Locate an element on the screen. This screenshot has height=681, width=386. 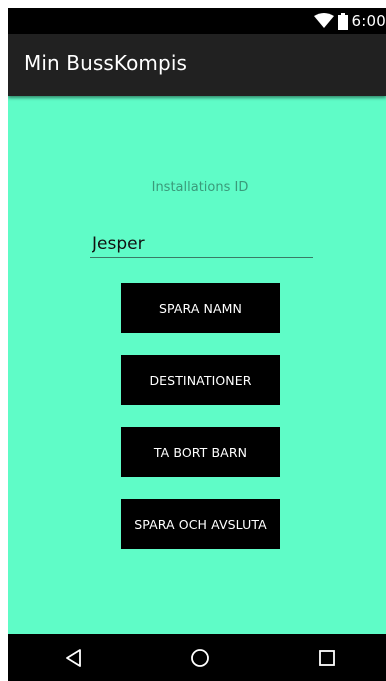
navigation-bar is located at coordinates (197, 657).